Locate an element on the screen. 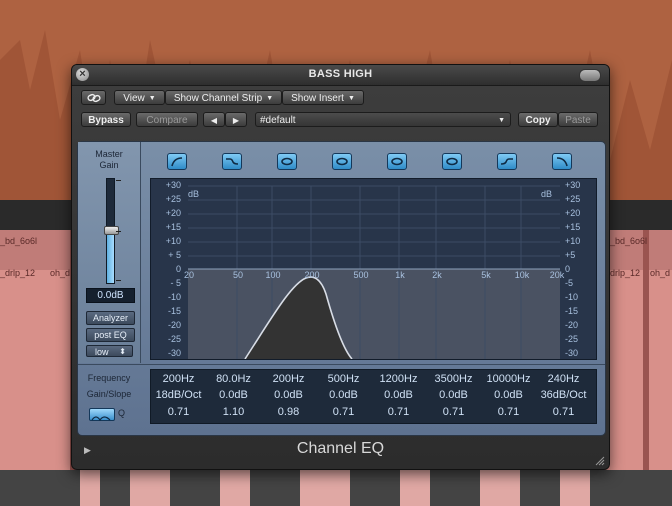 The image size is (672, 506). master-gain-column: Master Gain 0.0dB Analyzer post EQ low ⬍ is located at coordinates (109, 252).